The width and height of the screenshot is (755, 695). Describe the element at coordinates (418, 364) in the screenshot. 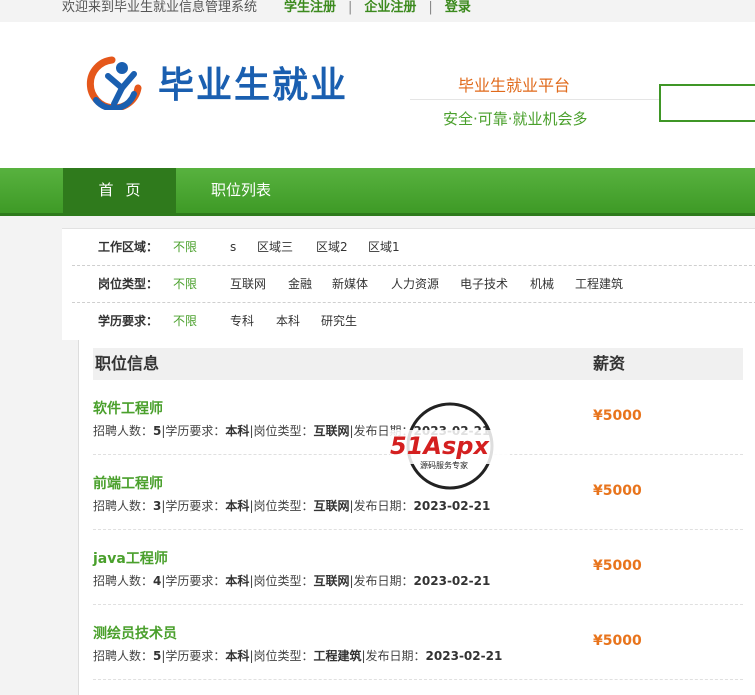

I see `job-list-header: 职位信息 薪资` at that location.